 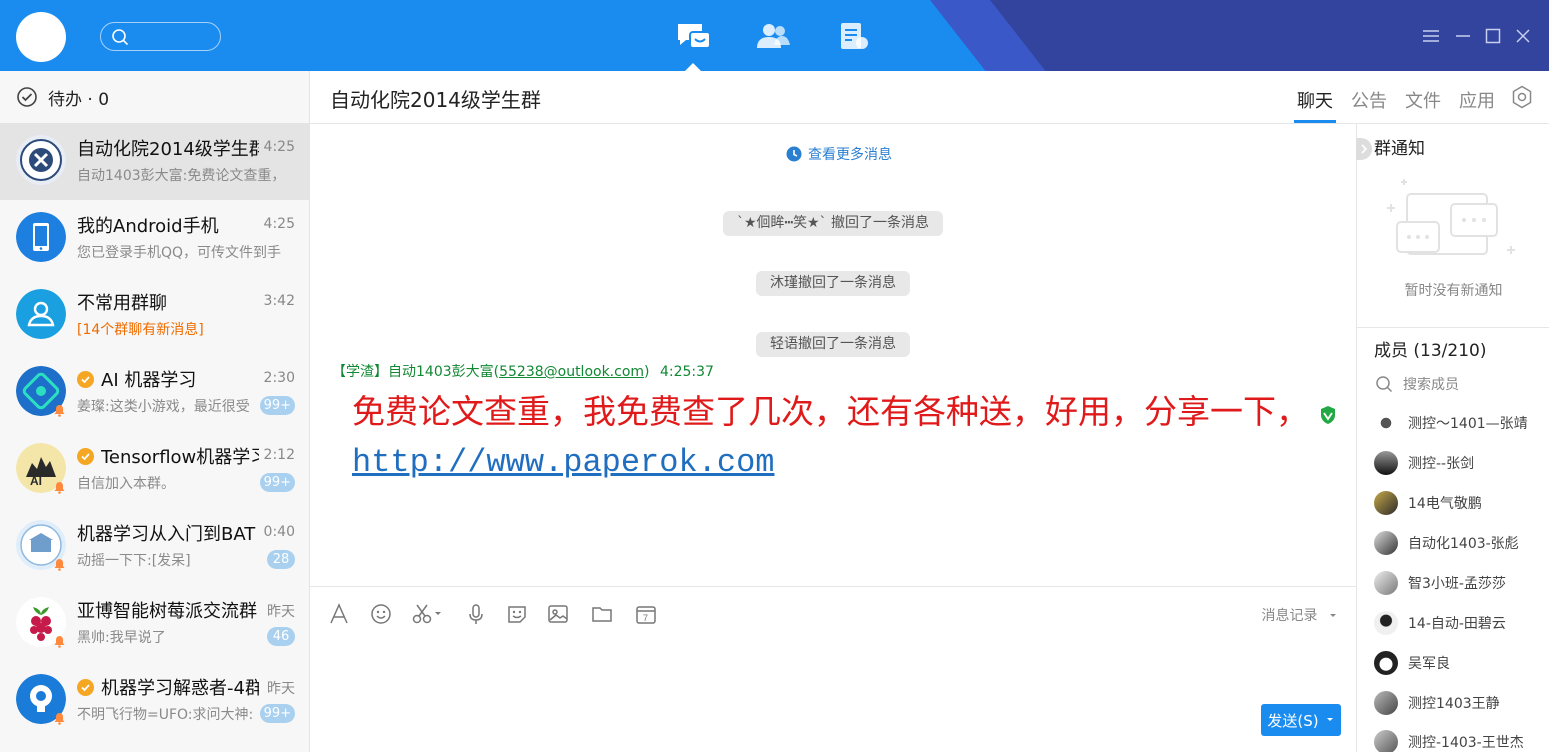 What do you see at coordinates (517, 614) in the screenshot?
I see `sticker-button` at bounding box center [517, 614].